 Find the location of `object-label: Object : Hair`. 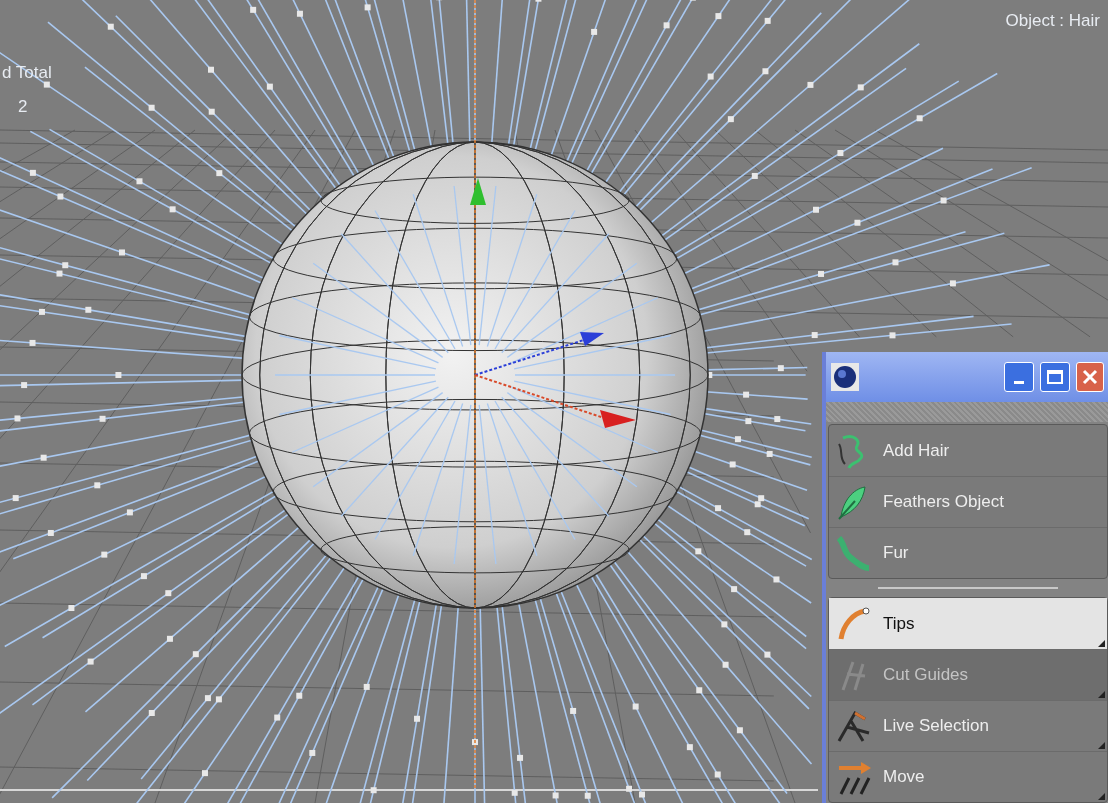

object-label: Object : Hair is located at coordinates (1052, 21).